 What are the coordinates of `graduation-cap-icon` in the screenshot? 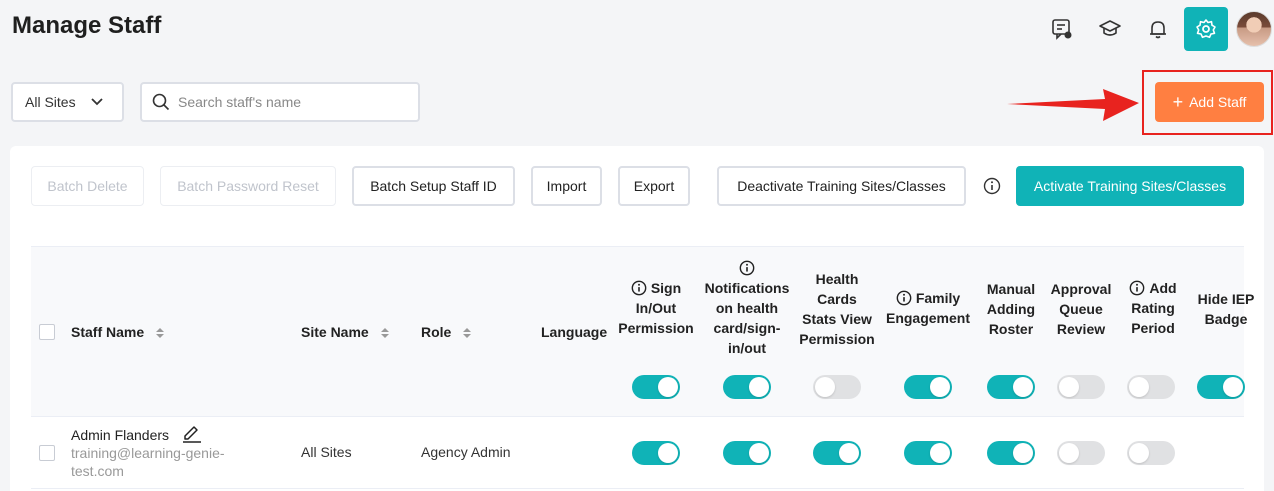 It's located at (1110, 29).